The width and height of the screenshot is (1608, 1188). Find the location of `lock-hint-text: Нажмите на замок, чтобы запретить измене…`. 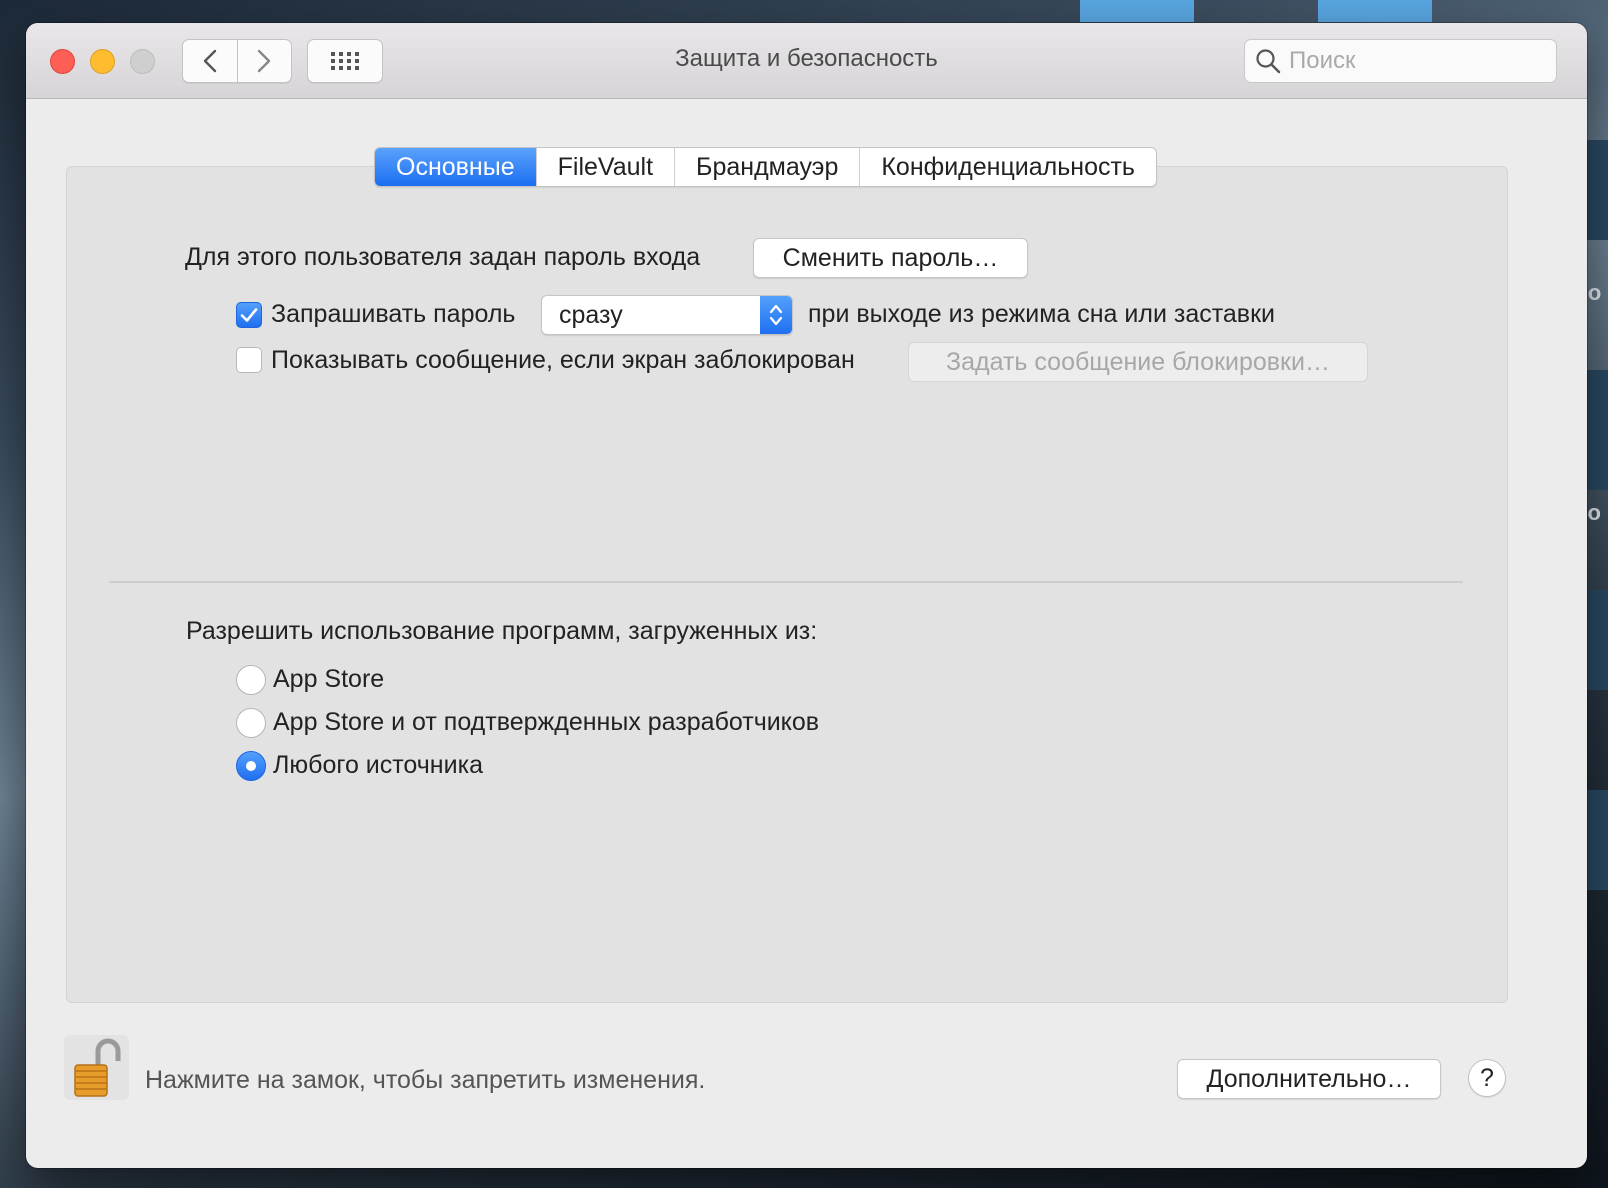

lock-hint-text: Нажмите на замок, чтобы запретить измене… is located at coordinates (425, 1080).